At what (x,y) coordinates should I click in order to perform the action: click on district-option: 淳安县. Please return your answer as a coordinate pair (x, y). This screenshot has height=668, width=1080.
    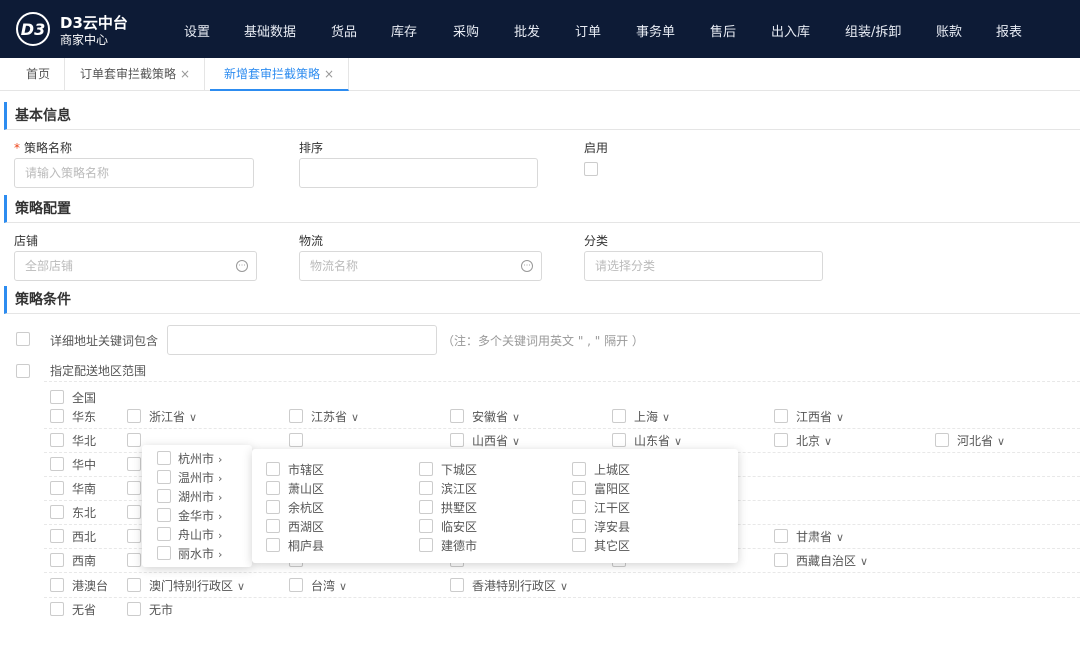
    Looking at the image, I should click on (612, 526).